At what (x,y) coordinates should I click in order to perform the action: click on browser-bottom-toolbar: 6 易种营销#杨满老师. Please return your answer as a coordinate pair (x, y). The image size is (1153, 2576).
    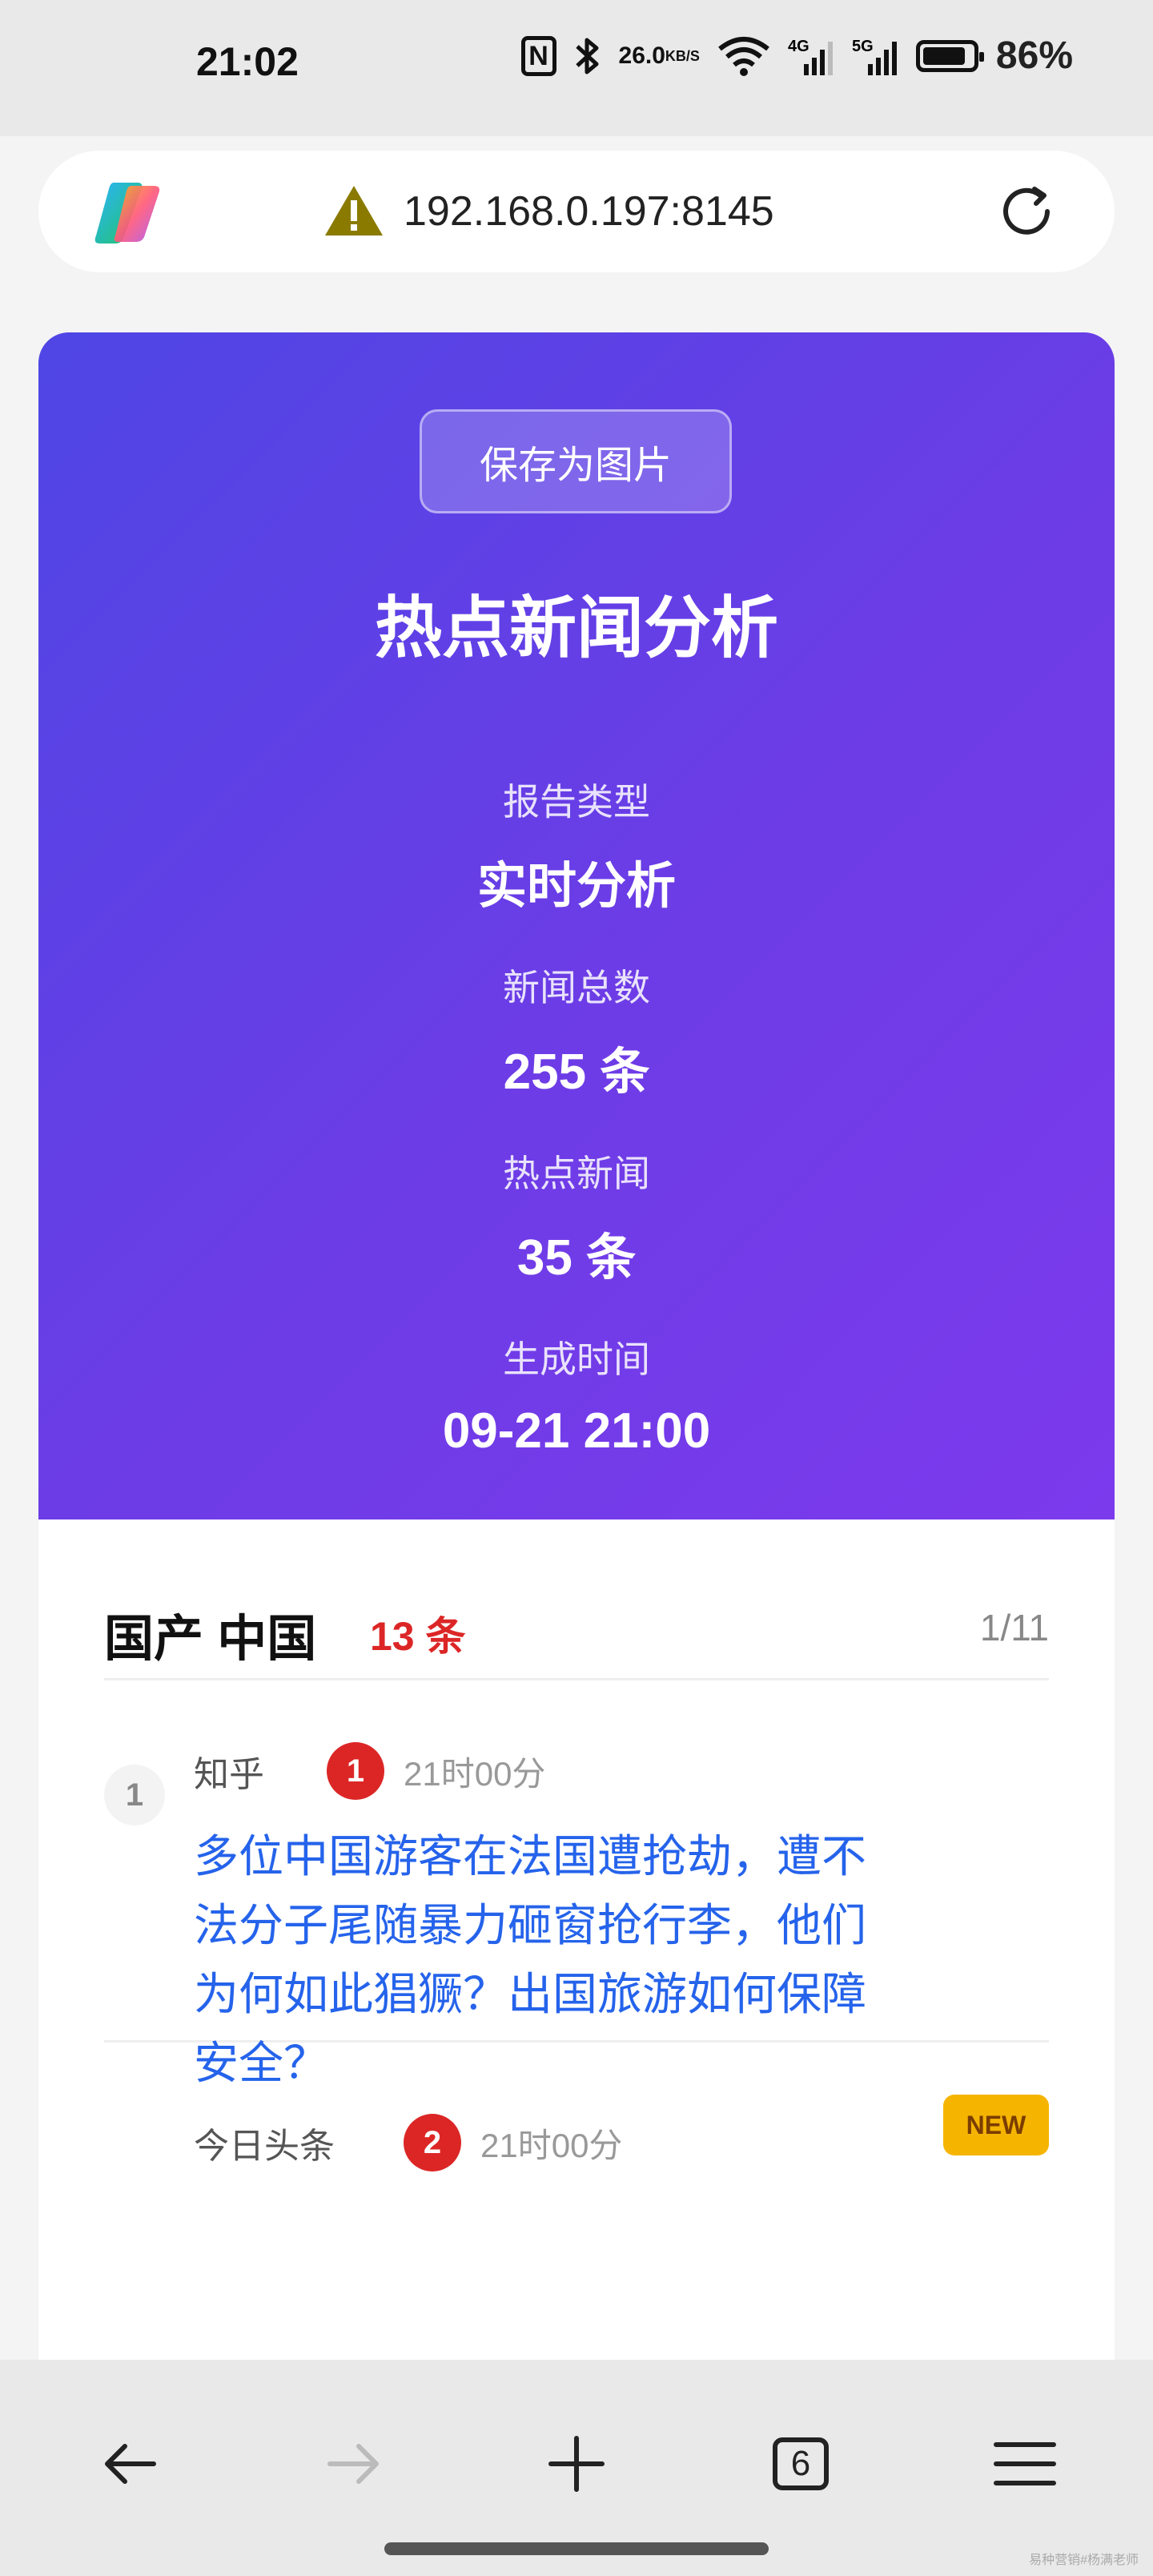
    Looking at the image, I should click on (576, 2468).